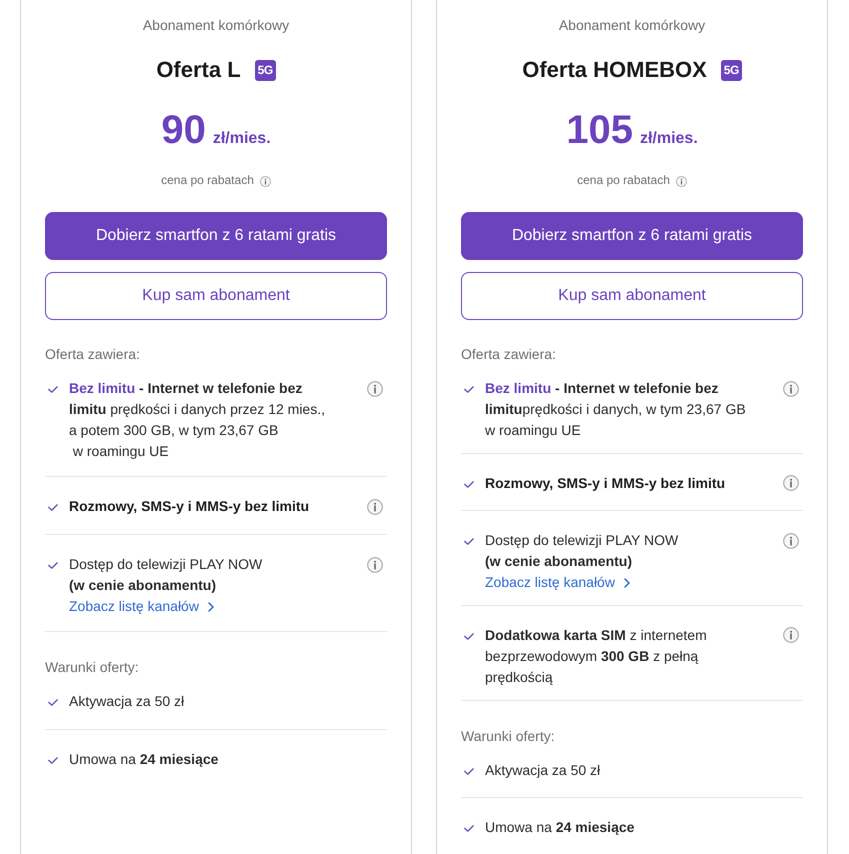  I want to click on price-amount: 90, so click(183, 130).